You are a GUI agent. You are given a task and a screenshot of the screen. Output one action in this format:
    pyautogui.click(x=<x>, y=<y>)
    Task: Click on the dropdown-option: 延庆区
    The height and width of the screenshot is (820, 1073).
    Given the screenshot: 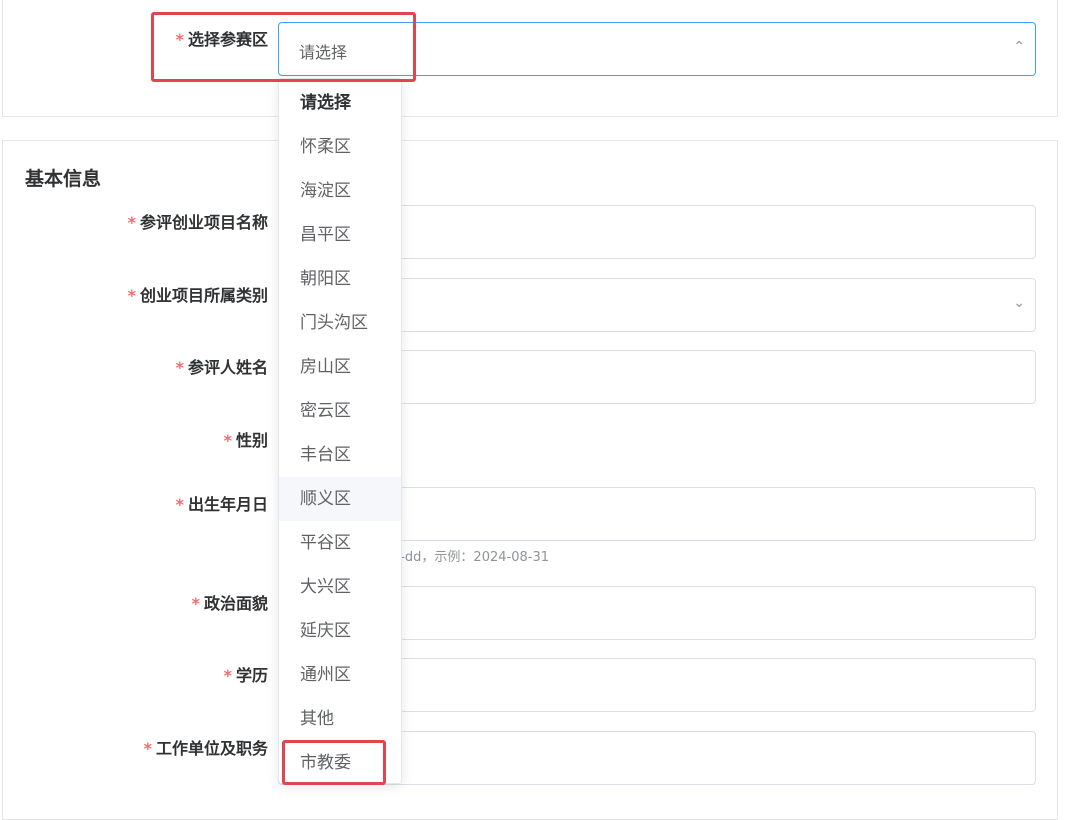 What is the action you would take?
    pyautogui.click(x=340, y=631)
    